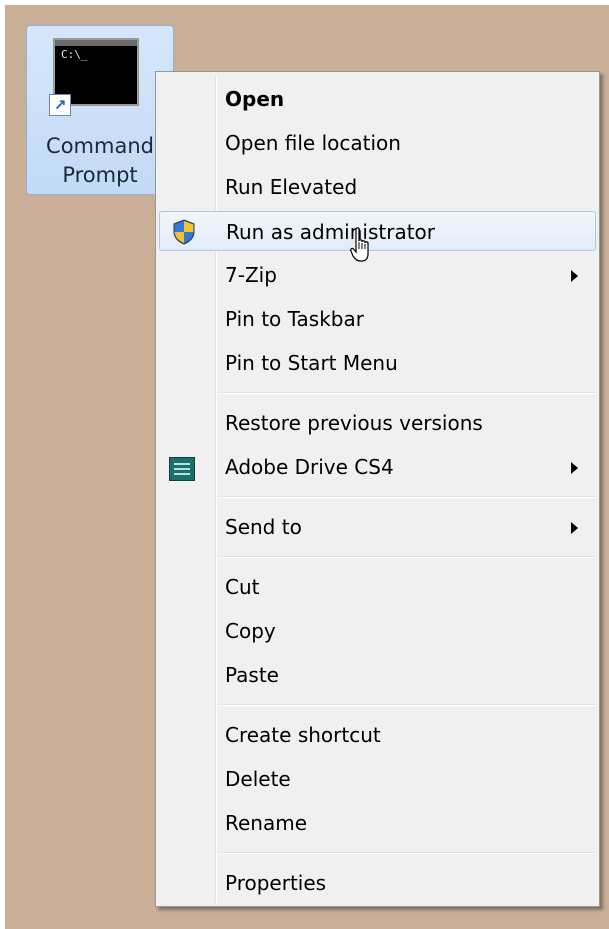  I want to click on menu-item-label: Properties, so click(276, 883).